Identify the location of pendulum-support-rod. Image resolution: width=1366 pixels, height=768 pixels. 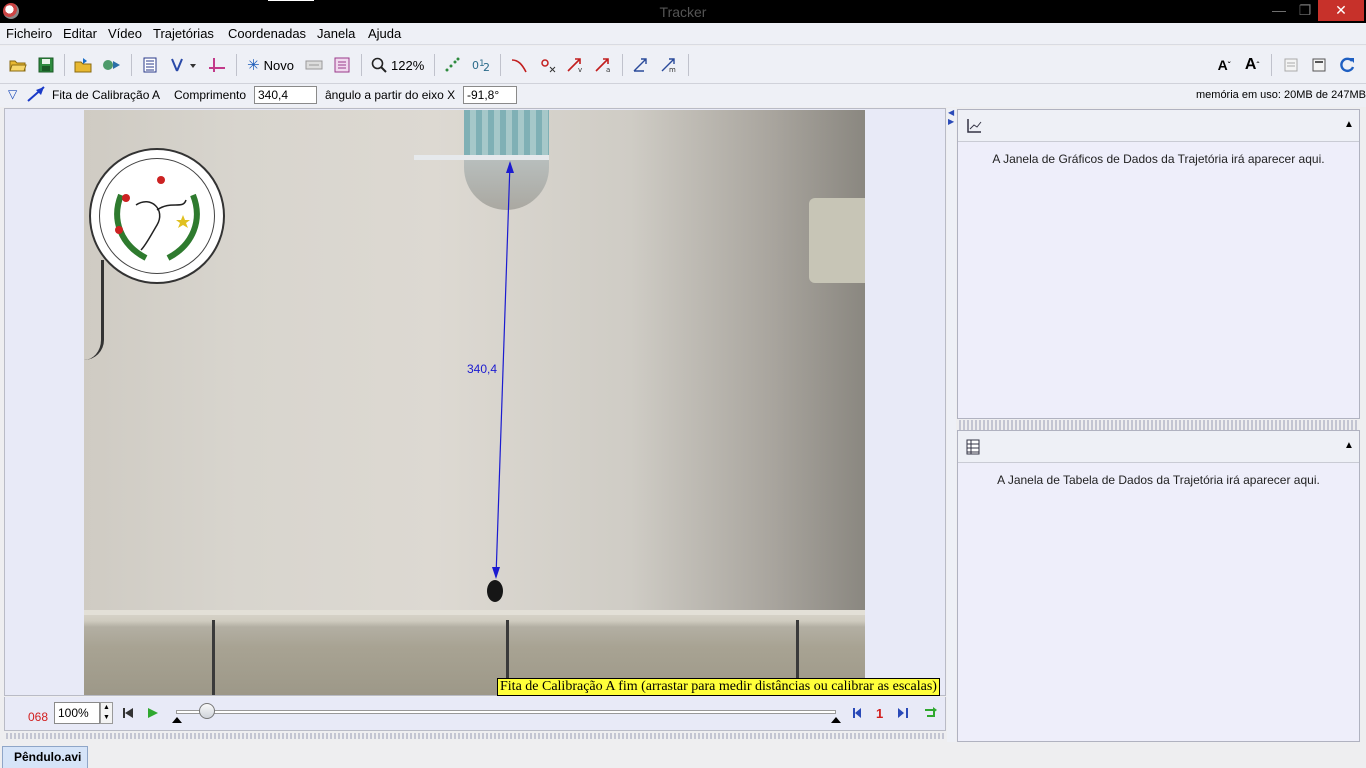
(481, 157).